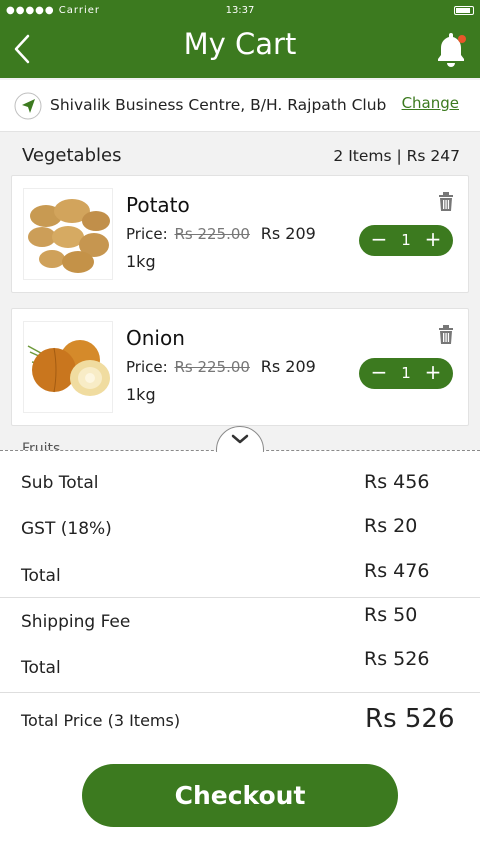 The width and height of the screenshot is (480, 853). What do you see at coordinates (430, 103) in the screenshot?
I see `change-address-link: Change` at bounding box center [430, 103].